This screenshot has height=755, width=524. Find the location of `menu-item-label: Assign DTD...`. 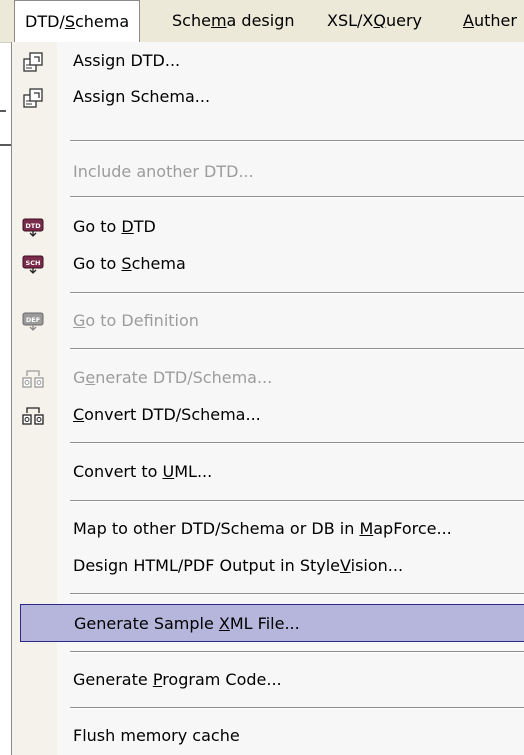

menu-item-label: Assign DTD... is located at coordinates (127, 60).